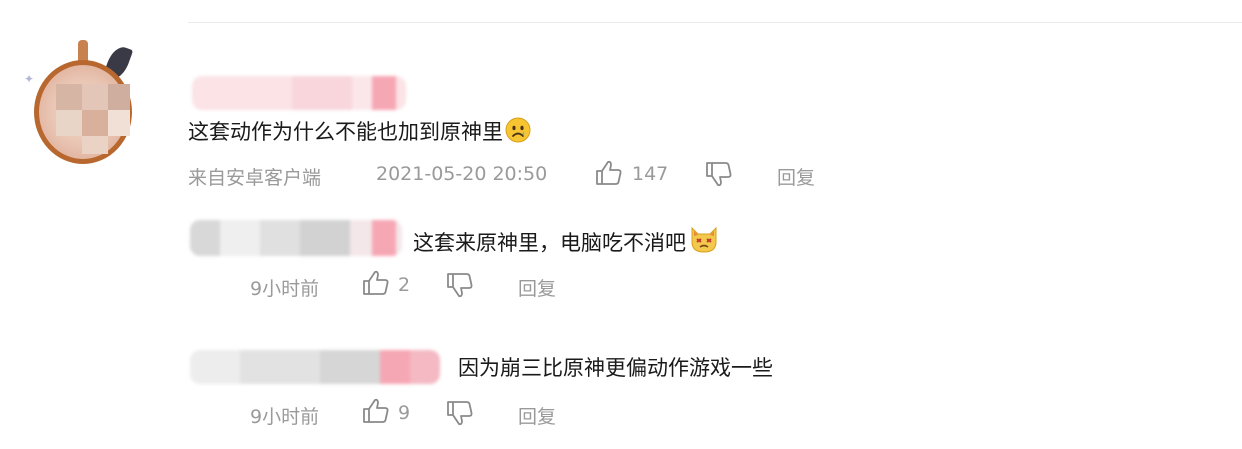 The height and width of the screenshot is (449, 1242). I want to click on top-divider, so click(715, 22).